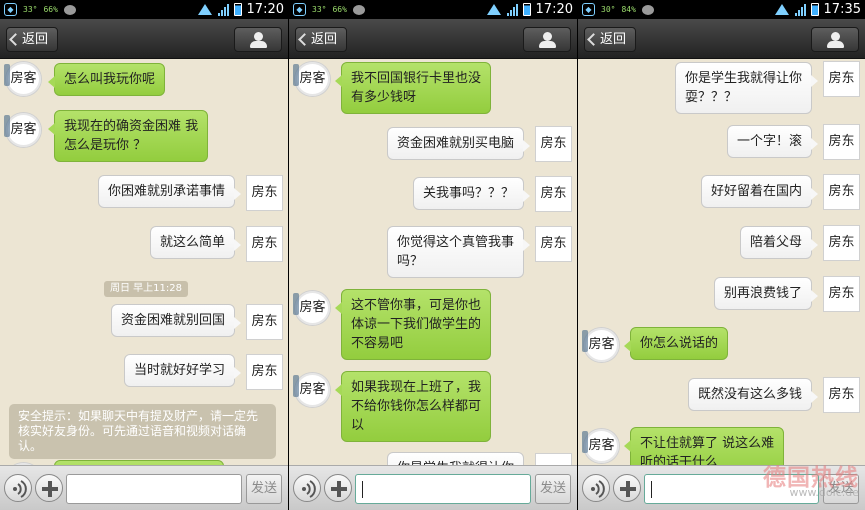  What do you see at coordinates (455, 458) in the screenshot?
I see `outgoing-message: 你是学生我就得让你` at bounding box center [455, 458].